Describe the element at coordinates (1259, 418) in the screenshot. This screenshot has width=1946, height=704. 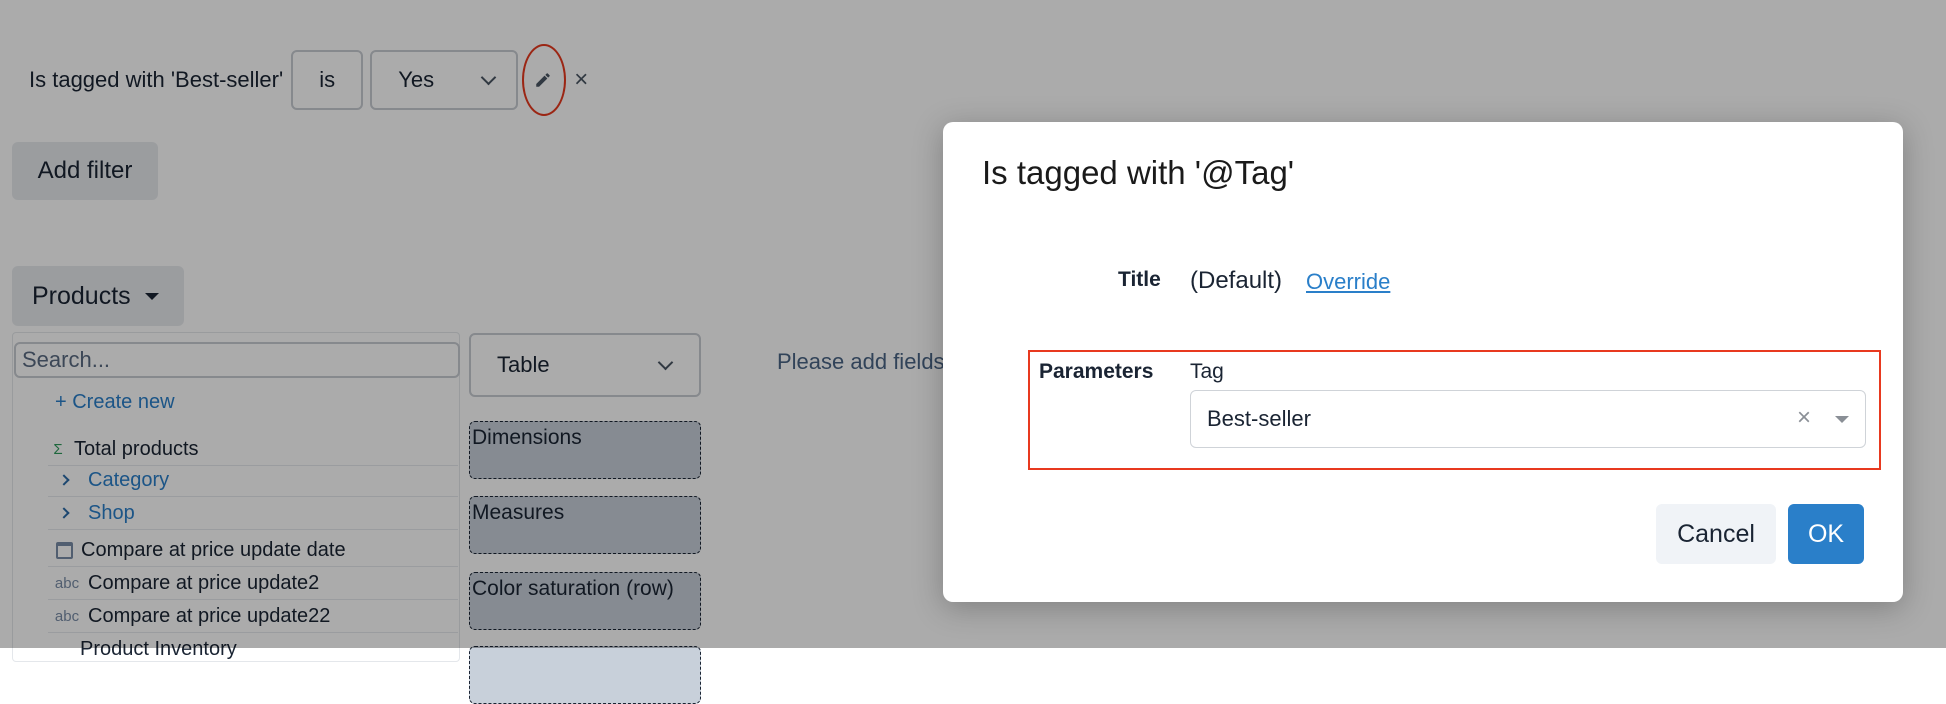
I see `tag-parameter-value: Best-seller` at that location.